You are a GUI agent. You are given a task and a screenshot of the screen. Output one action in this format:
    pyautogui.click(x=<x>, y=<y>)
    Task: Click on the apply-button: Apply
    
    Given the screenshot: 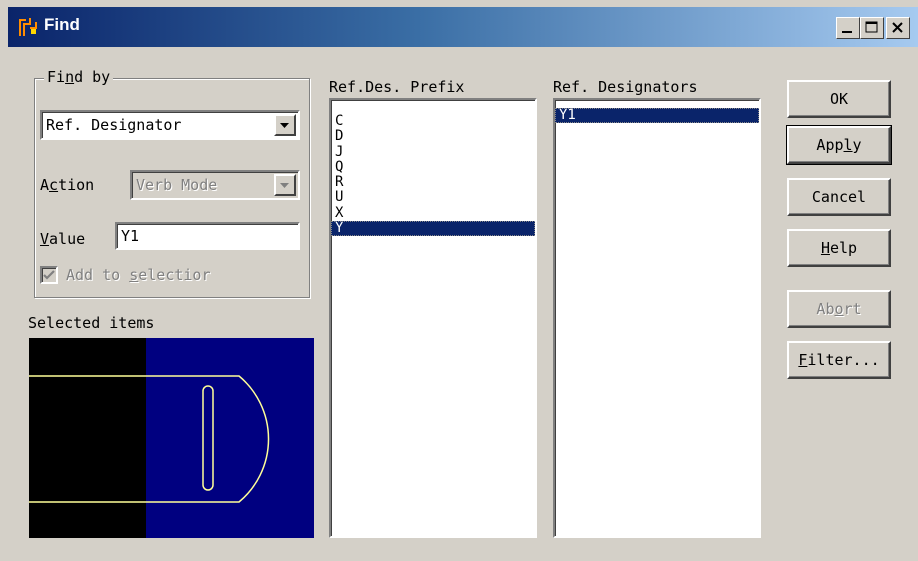 What is the action you would take?
    pyautogui.click(x=839, y=145)
    